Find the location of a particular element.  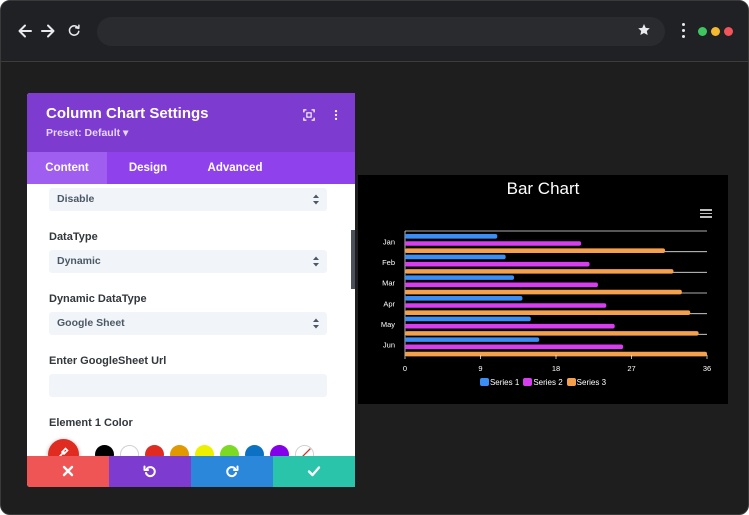

preset-dropdown: Preset: Default ▾ is located at coordinates (87, 133).